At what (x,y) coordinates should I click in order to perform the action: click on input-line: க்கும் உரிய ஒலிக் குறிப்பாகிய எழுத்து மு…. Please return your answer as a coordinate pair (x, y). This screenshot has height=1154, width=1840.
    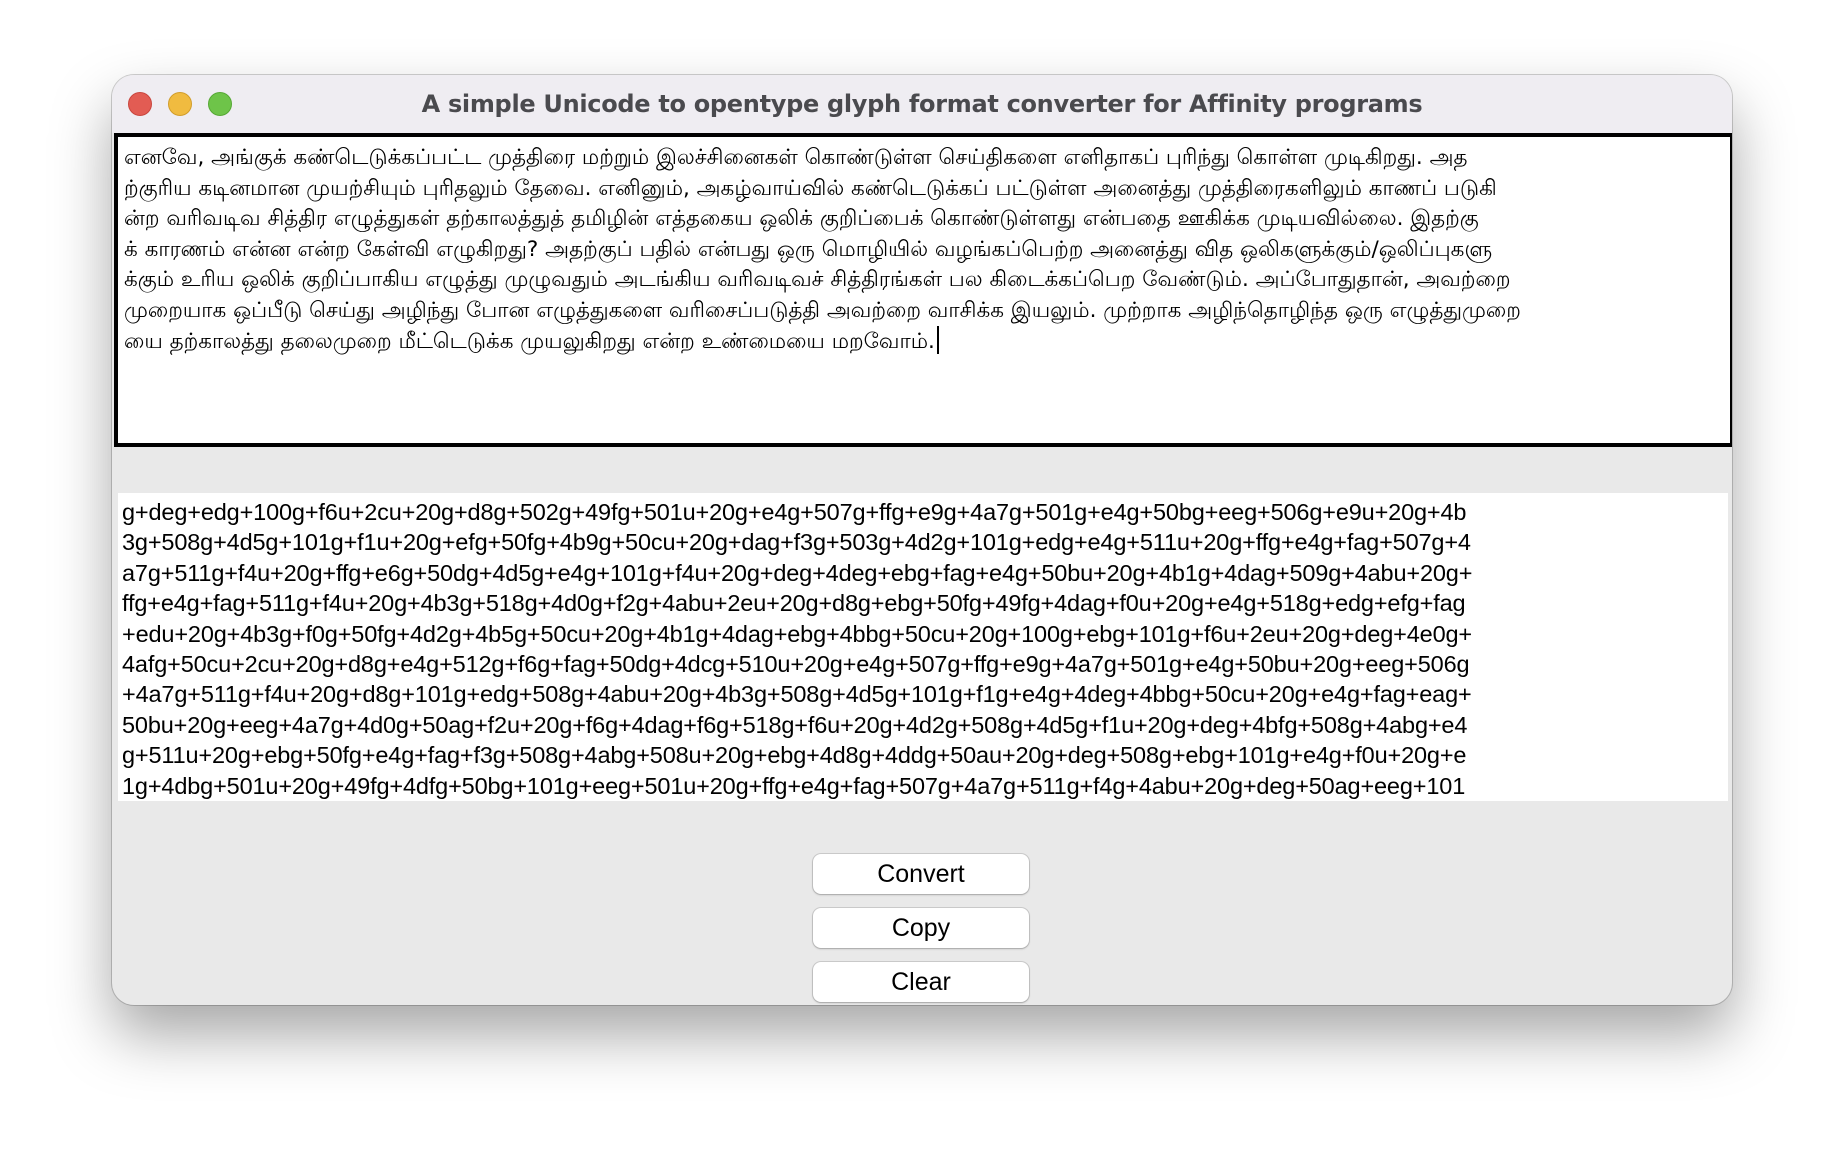
    Looking at the image, I should click on (817, 279).